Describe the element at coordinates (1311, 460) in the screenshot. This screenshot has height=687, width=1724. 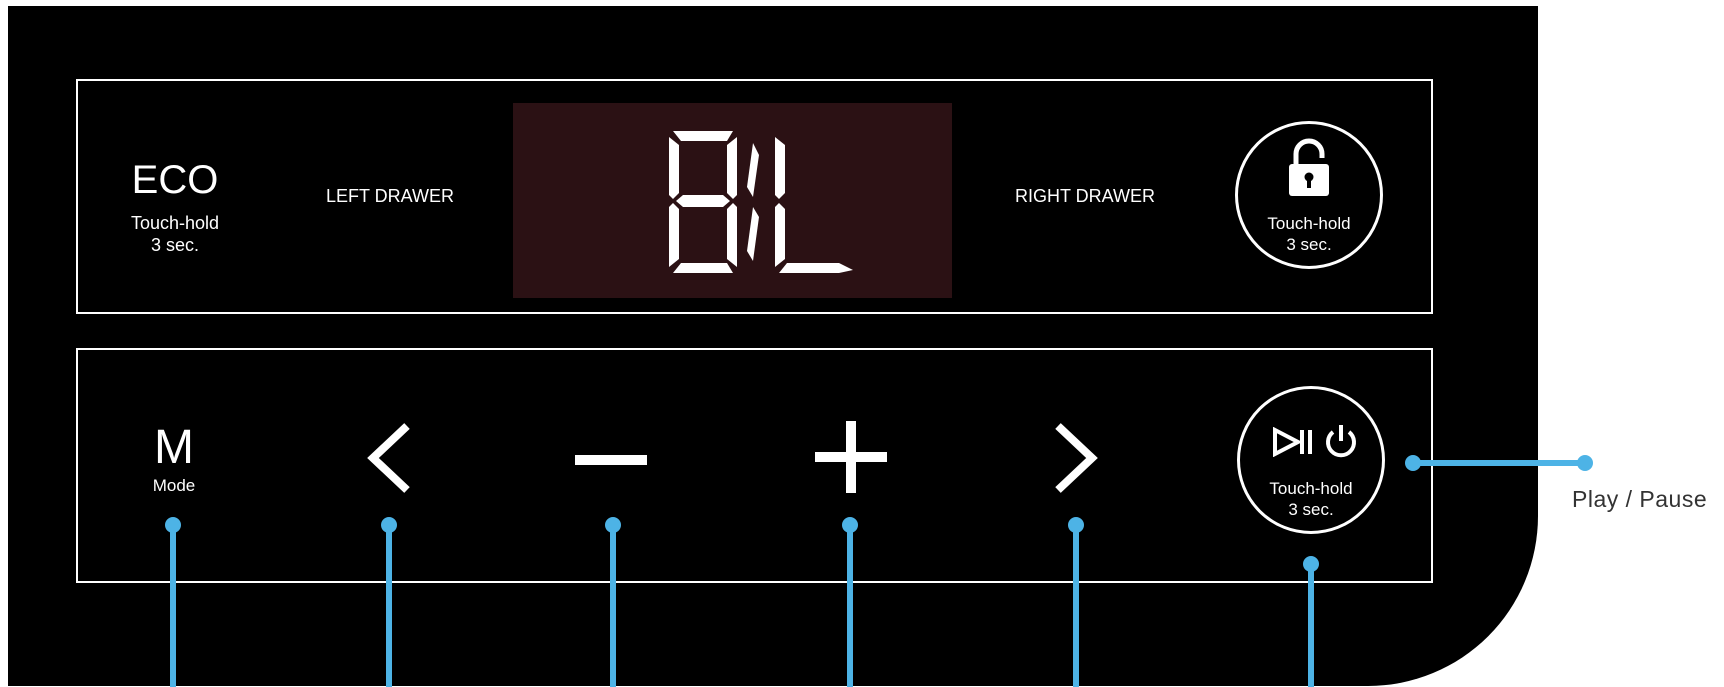
I see `play-pause-power-button: Touch-hold 3 sec.` at that location.